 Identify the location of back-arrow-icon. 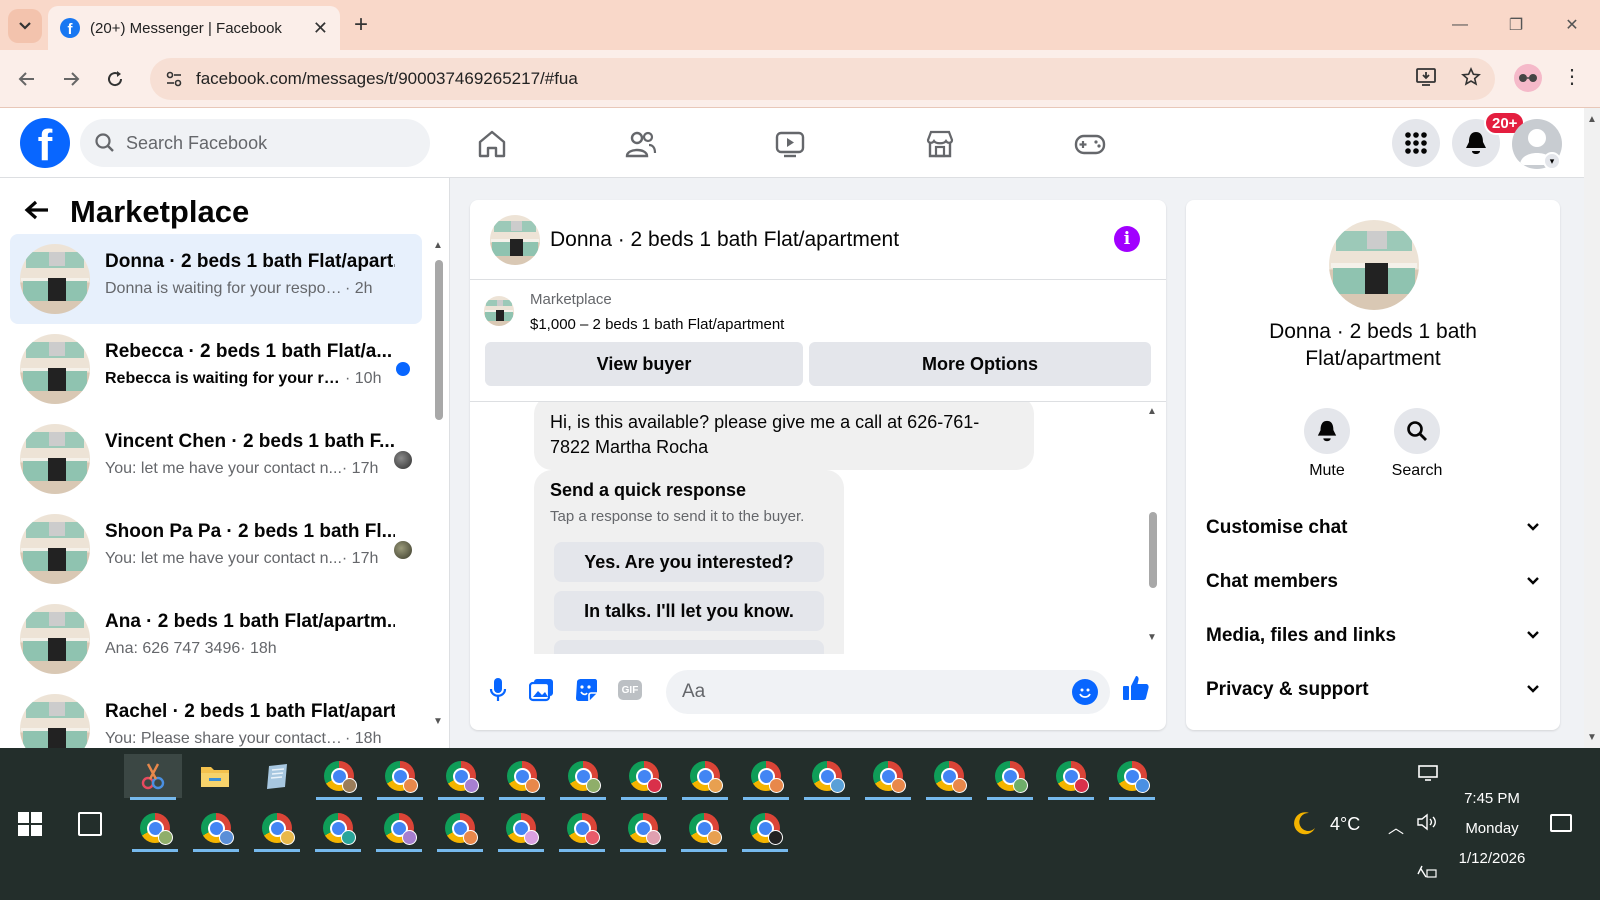
(37, 212).